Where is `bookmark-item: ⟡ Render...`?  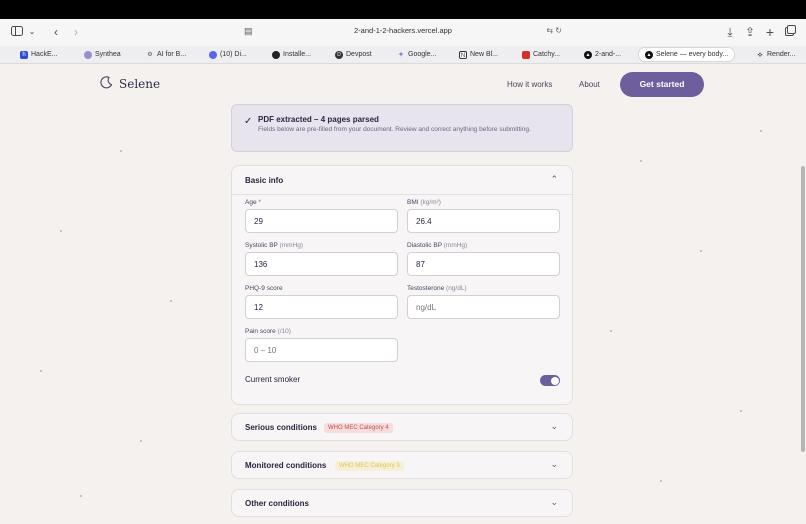
bookmark-item: ⟡ Render... is located at coordinates (775, 55).